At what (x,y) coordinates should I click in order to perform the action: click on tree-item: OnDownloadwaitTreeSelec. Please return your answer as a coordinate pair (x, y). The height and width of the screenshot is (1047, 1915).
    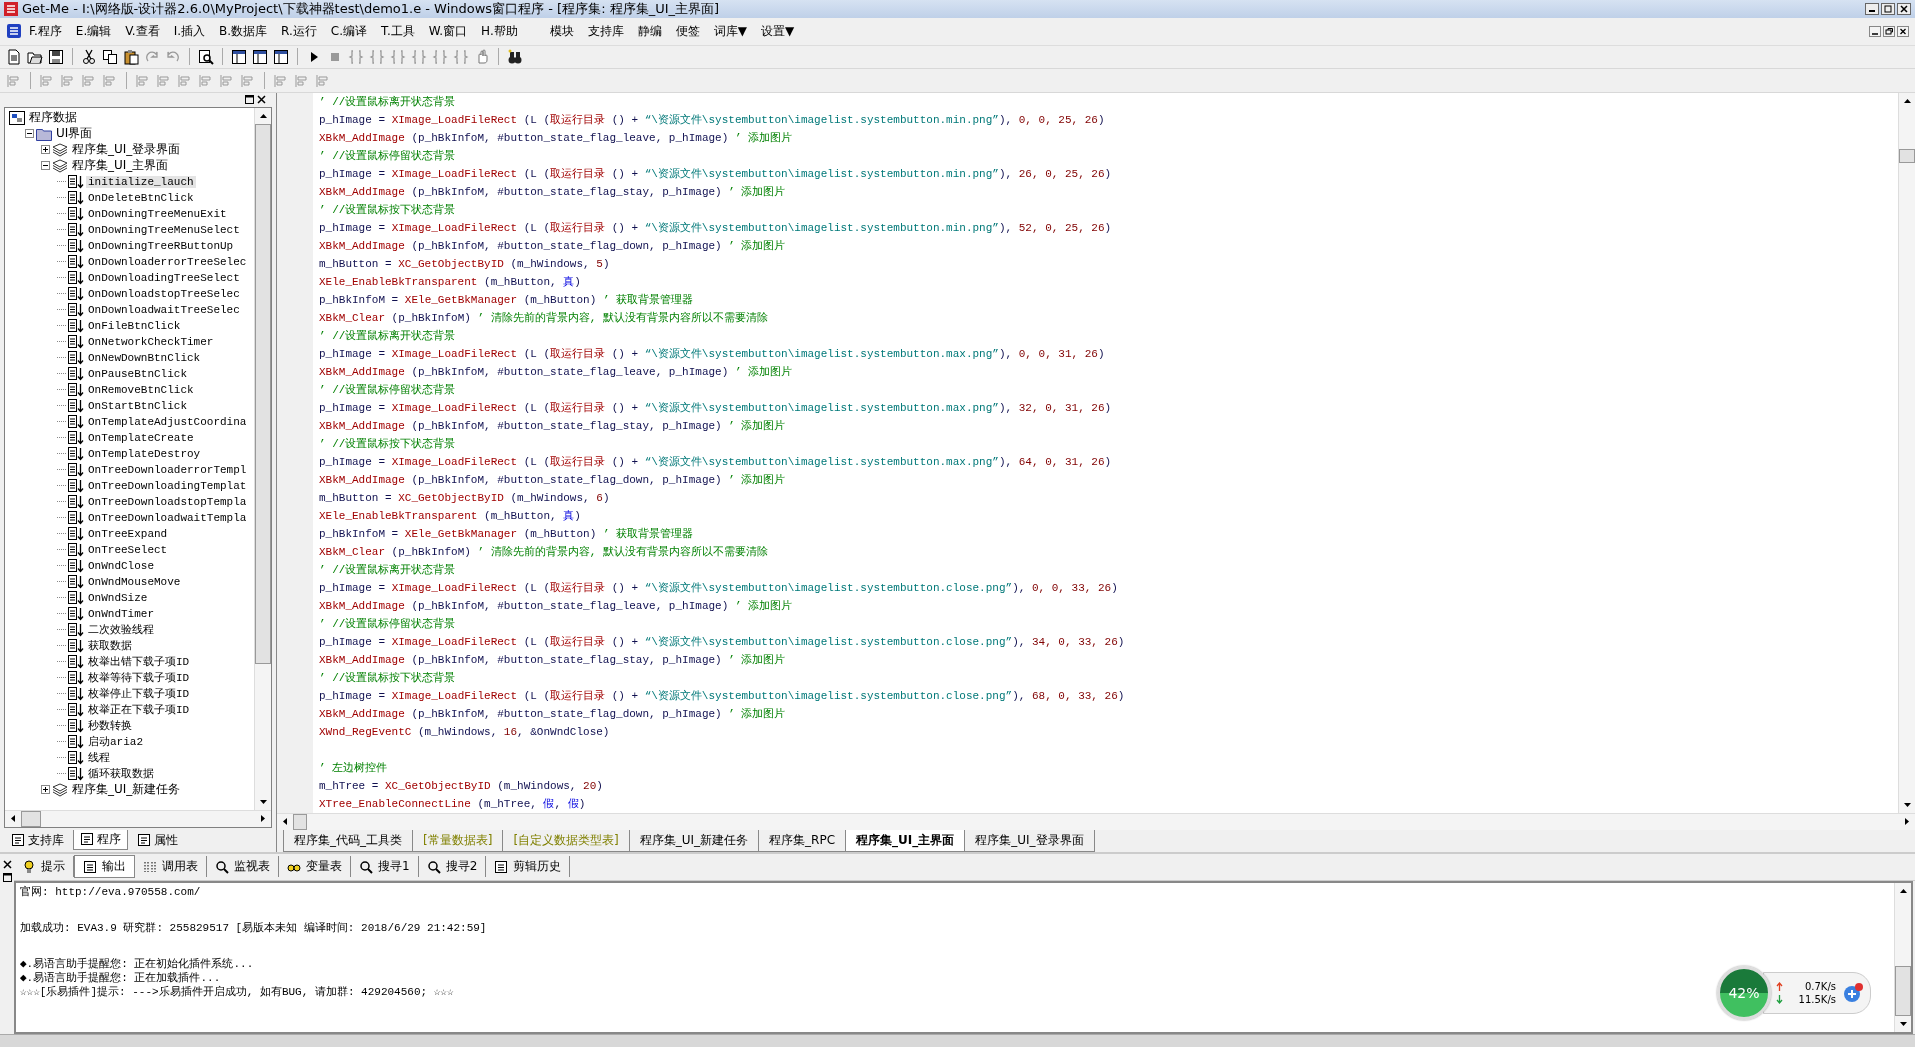
    Looking at the image, I should click on (164, 309).